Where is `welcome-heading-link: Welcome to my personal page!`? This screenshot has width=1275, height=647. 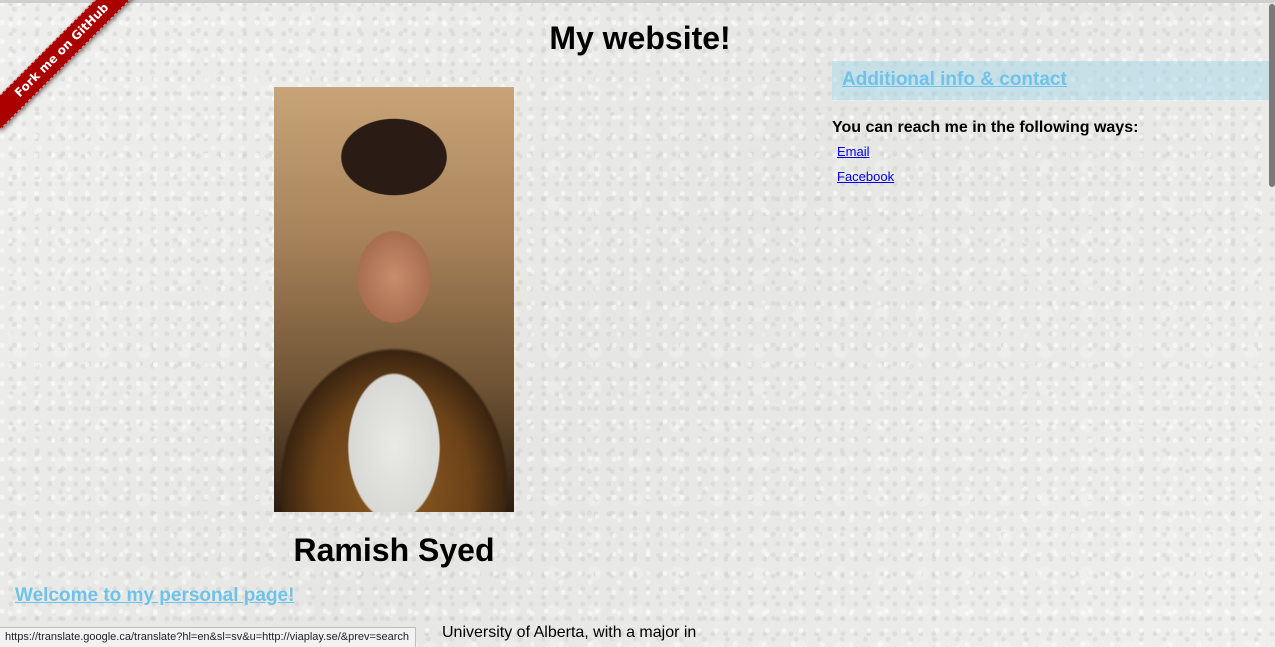
welcome-heading-link: Welcome to my personal page! is located at coordinates (154, 595).